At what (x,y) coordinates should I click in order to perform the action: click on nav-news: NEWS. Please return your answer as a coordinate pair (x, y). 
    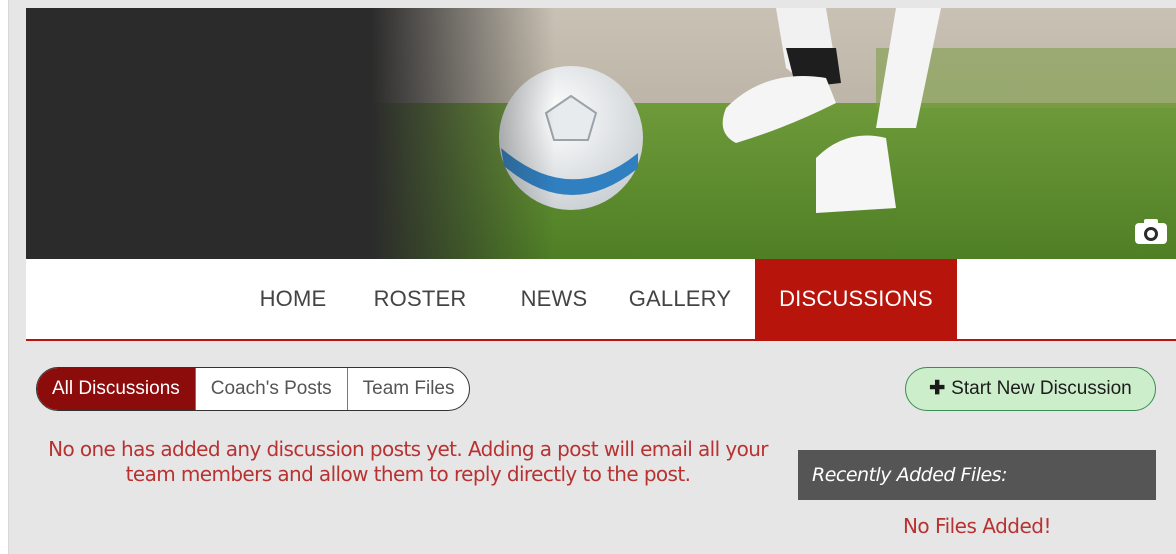
    Looking at the image, I should click on (554, 299).